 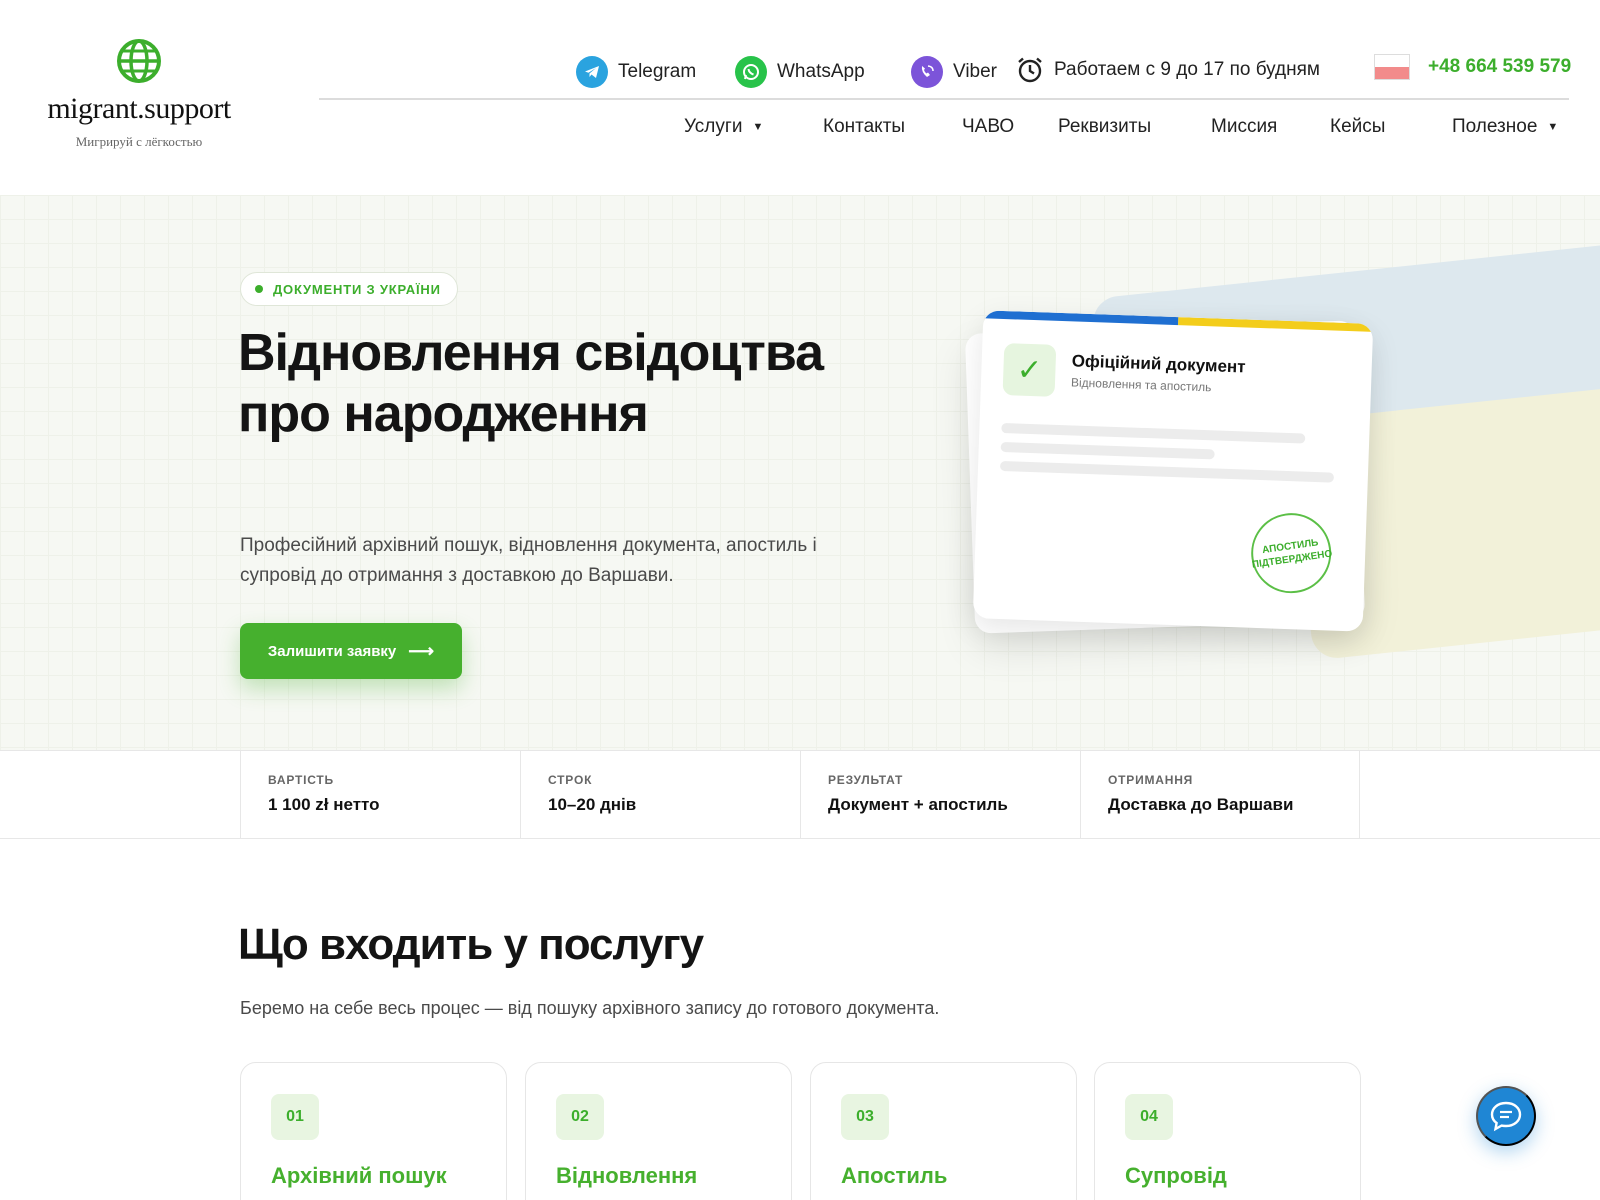 I want to click on nav-useful: Полезное ▼, so click(x=1505, y=127).